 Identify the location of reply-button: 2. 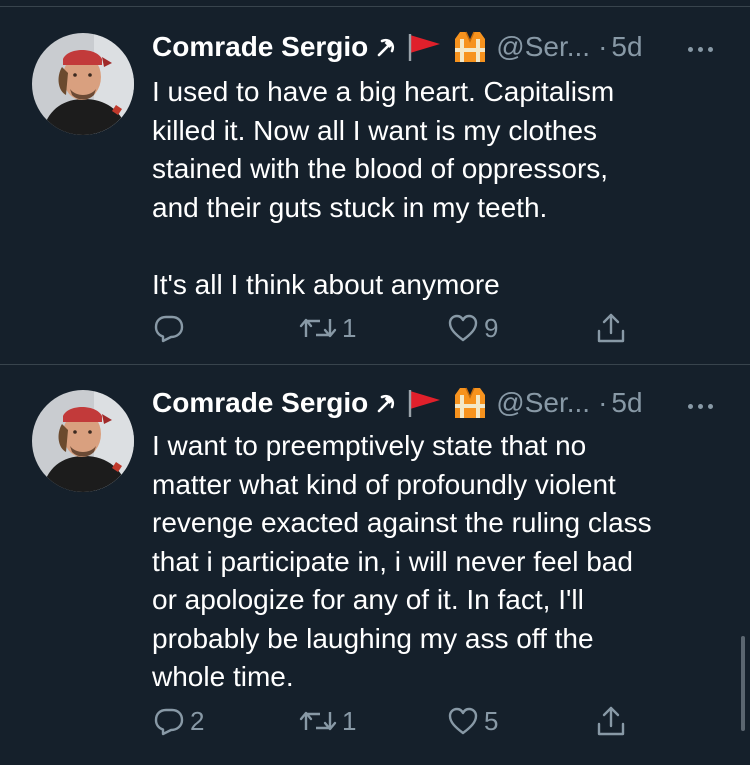
(178, 721).